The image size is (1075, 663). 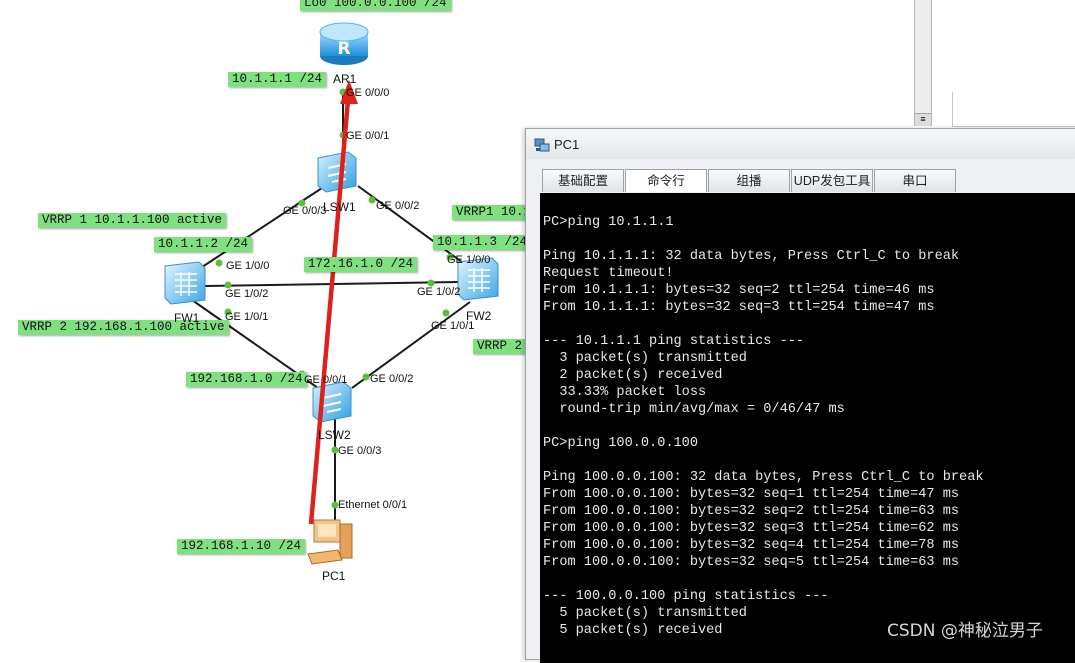 What do you see at coordinates (832, 180) in the screenshot?
I see `tab-udp-tool: UDP发包工具` at bounding box center [832, 180].